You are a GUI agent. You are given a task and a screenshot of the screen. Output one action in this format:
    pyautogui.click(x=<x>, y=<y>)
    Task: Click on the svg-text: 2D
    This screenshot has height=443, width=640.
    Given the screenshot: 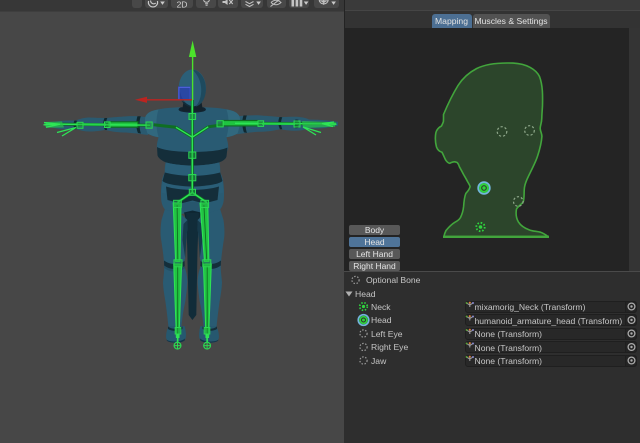 What is the action you would take?
    pyautogui.click(x=182, y=5)
    